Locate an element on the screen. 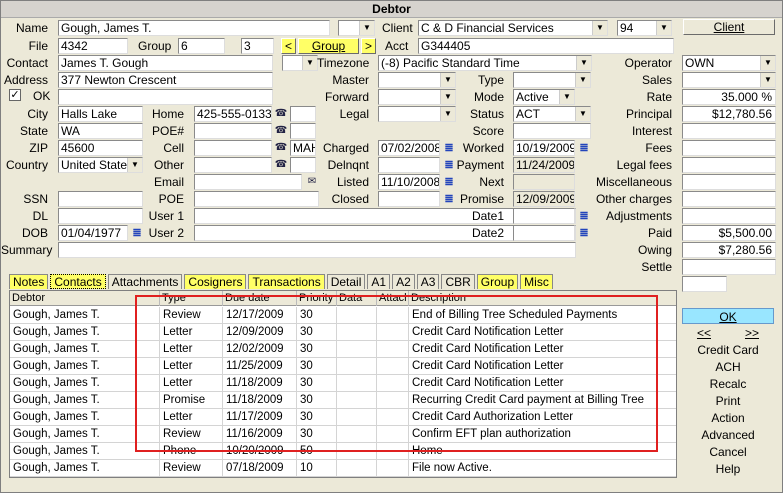 This screenshot has width=783, height=493. print-button: Print is located at coordinates (728, 401).